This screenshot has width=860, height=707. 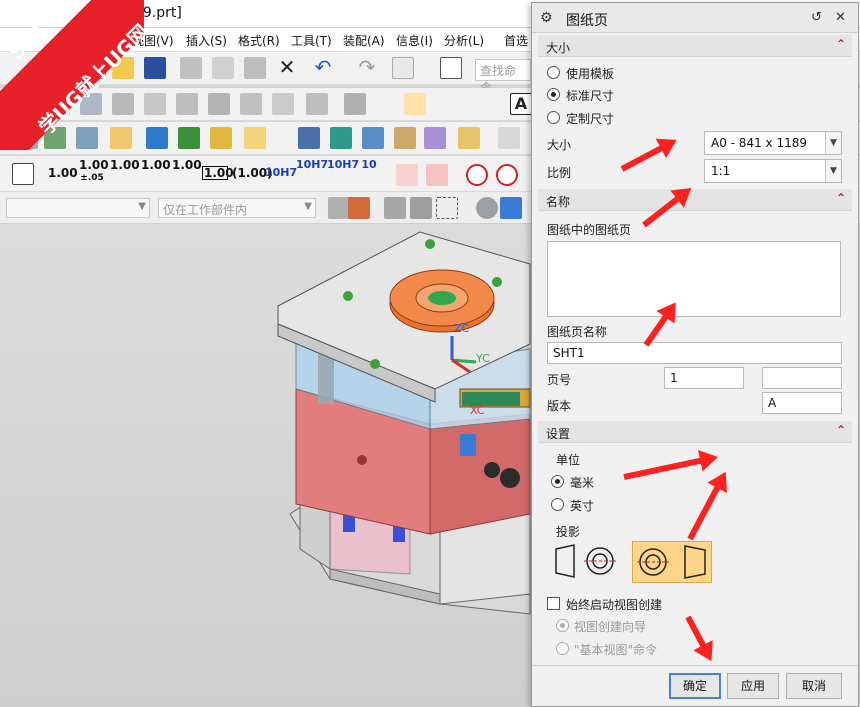 I want to click on auto-balloon-icon, so click(x=435, y=138).